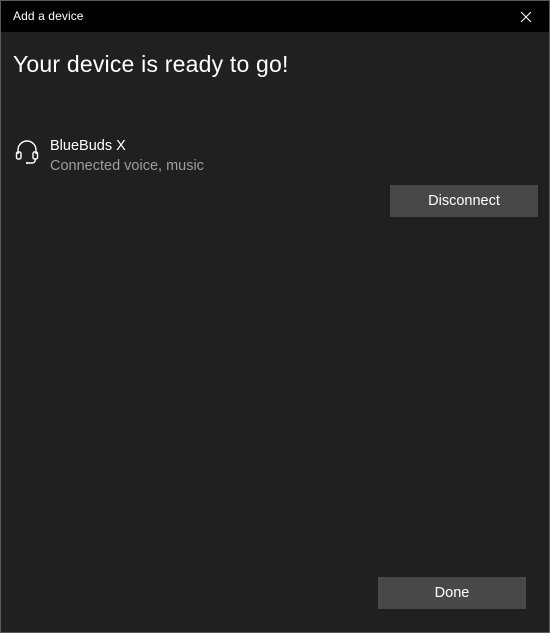 The width and height of the screenshot is (550, 633). I want to click on window-title: Add a device, so click(48, 16).